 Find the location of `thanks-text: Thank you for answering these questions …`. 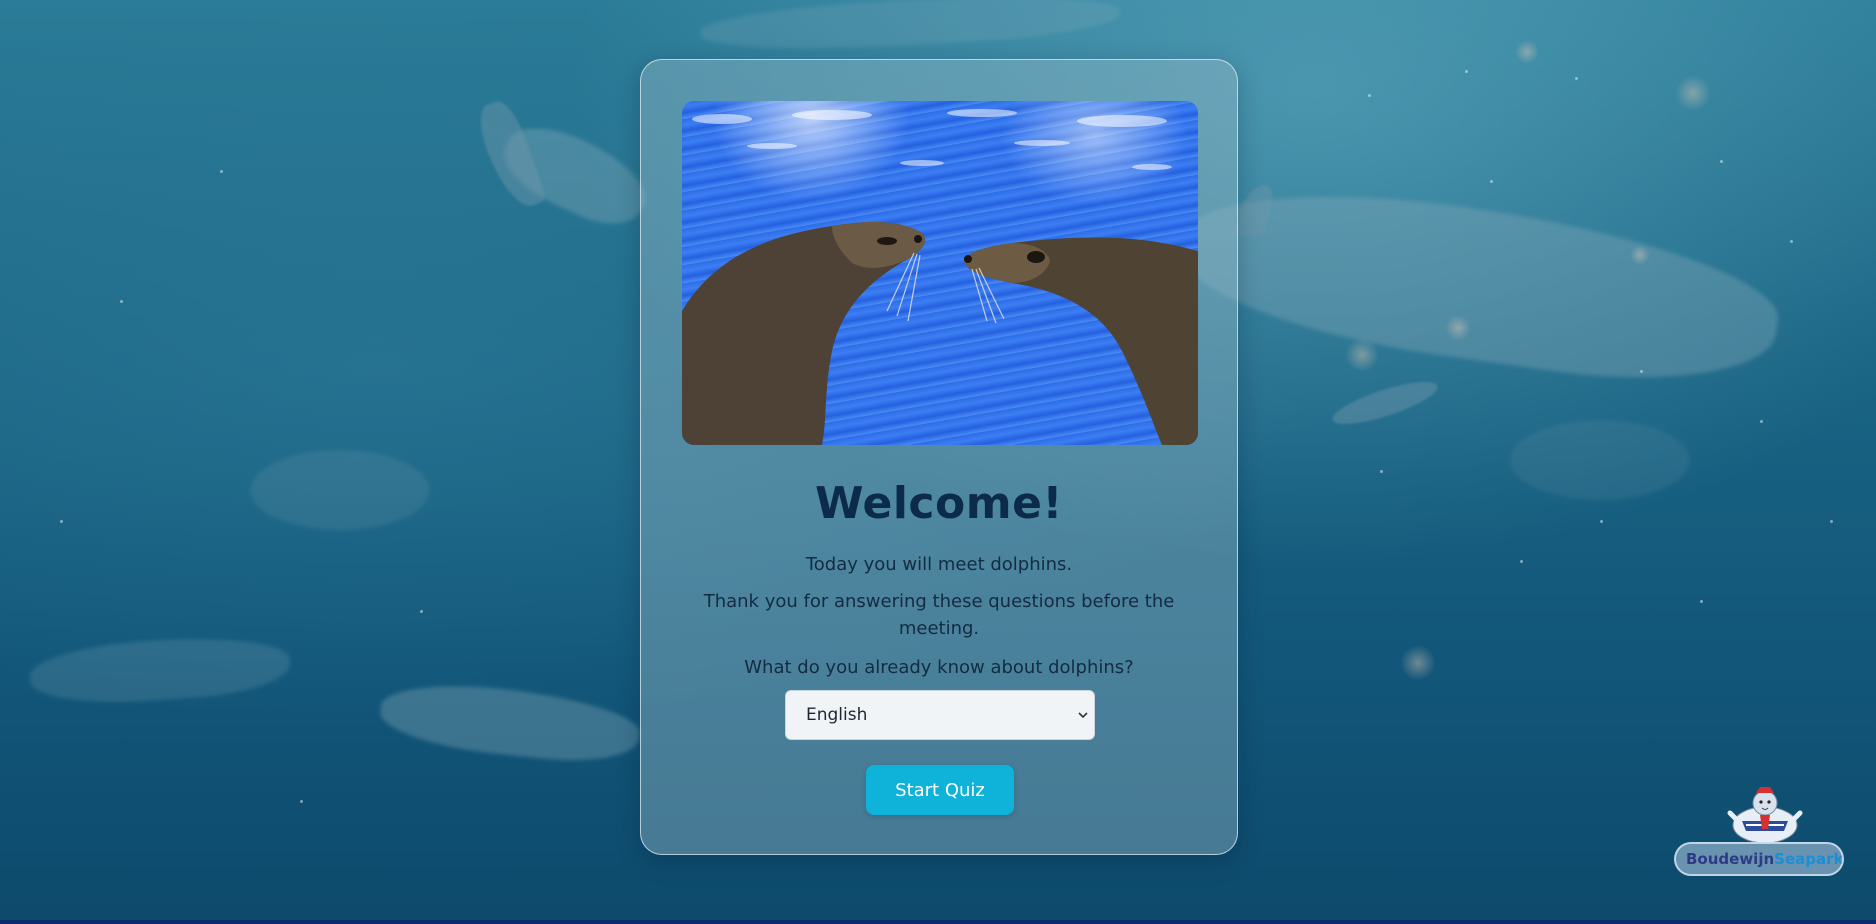

thanks-text: Thank you for answering these questions … is located at coordinates (939, 615).